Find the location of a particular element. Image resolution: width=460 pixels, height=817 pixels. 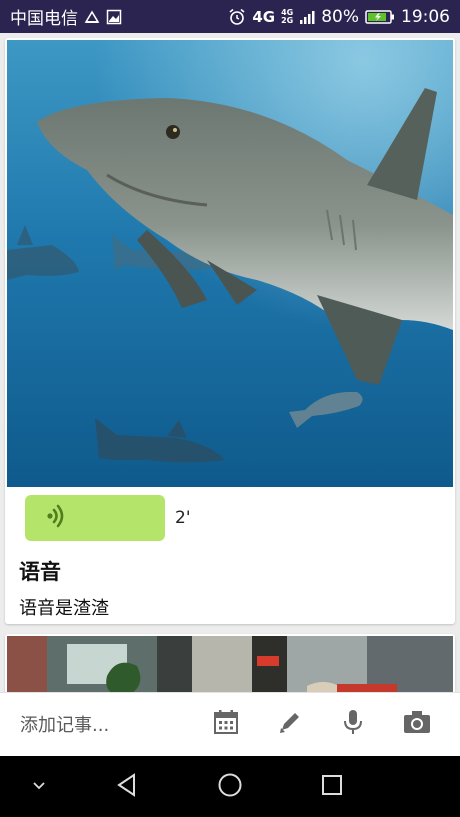

draw-button is located at coordinates (290, 724).